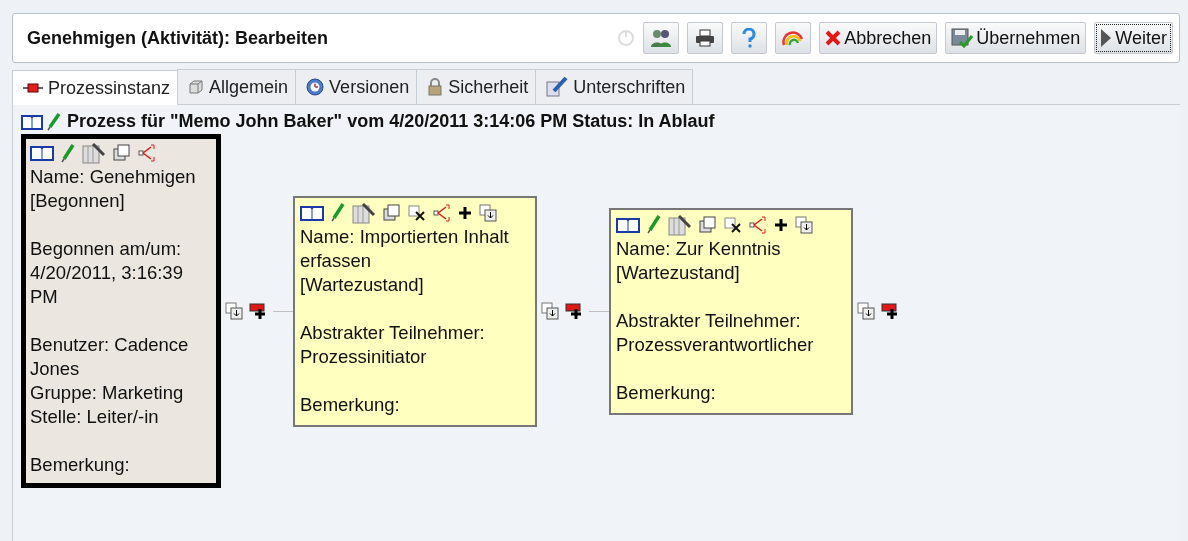 The height and width of the screenshot is (541, 1188). I want to click on card-text: [Begonnen], so click(78, 201).